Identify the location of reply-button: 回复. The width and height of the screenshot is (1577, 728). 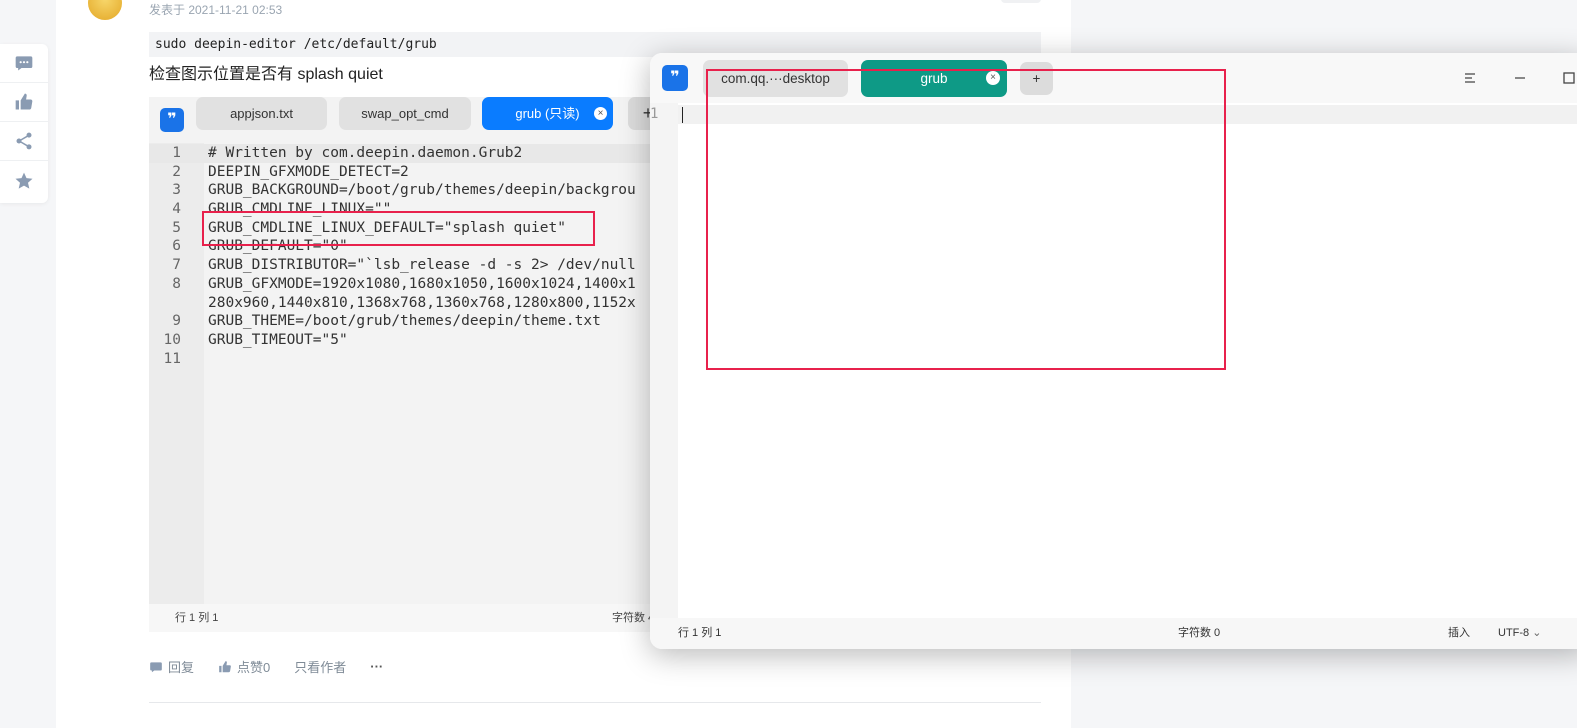
(171, 666).